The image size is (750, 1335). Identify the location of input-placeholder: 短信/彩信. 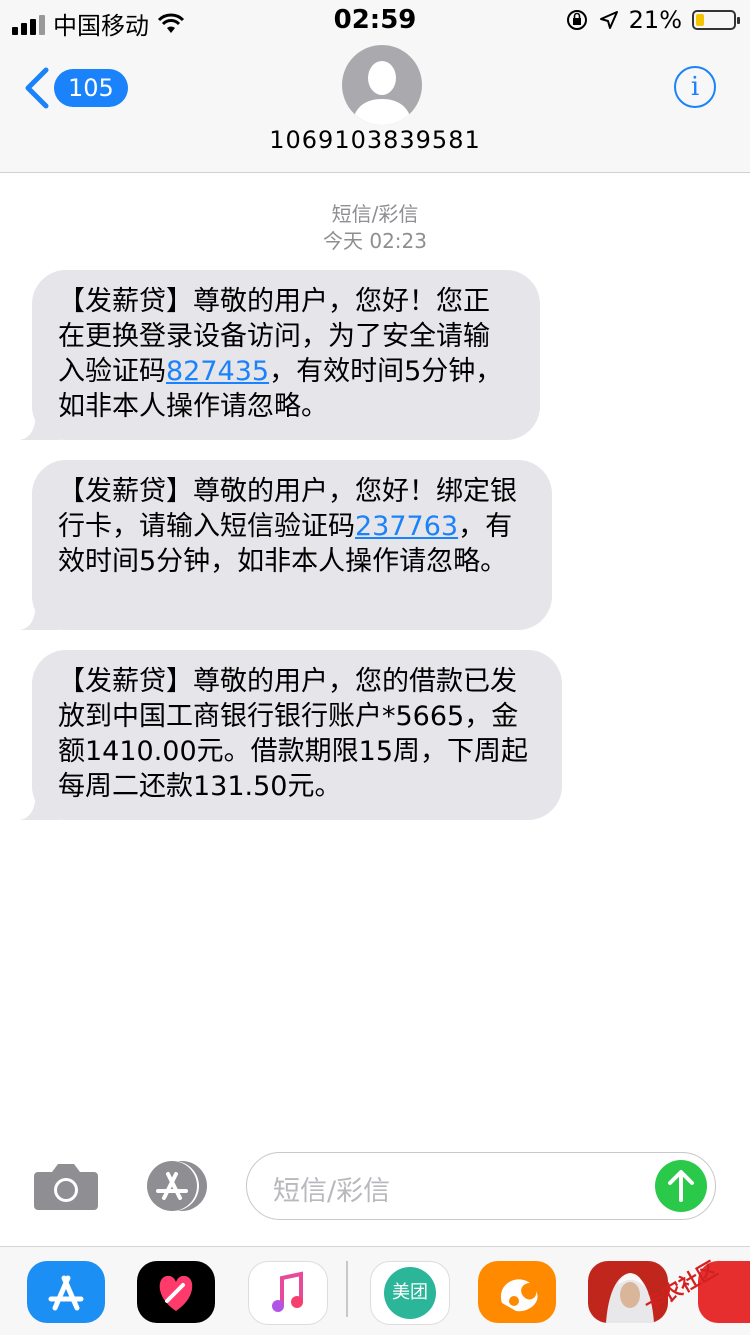
(332, 1191).